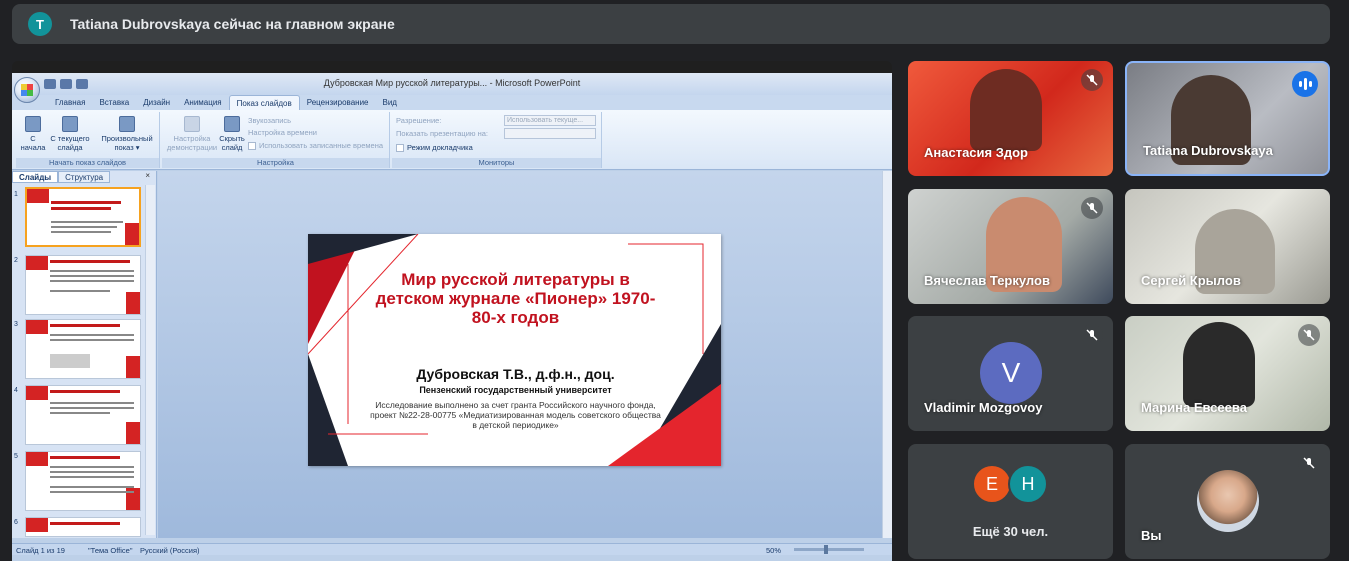 Image resolution: width=1349 pixels, height=561 pixels. What do you see at coordinates (442, 133) in the screenshot?
I see `show-on-label: Показать презентацию на:` at bounding box center [442, 133].